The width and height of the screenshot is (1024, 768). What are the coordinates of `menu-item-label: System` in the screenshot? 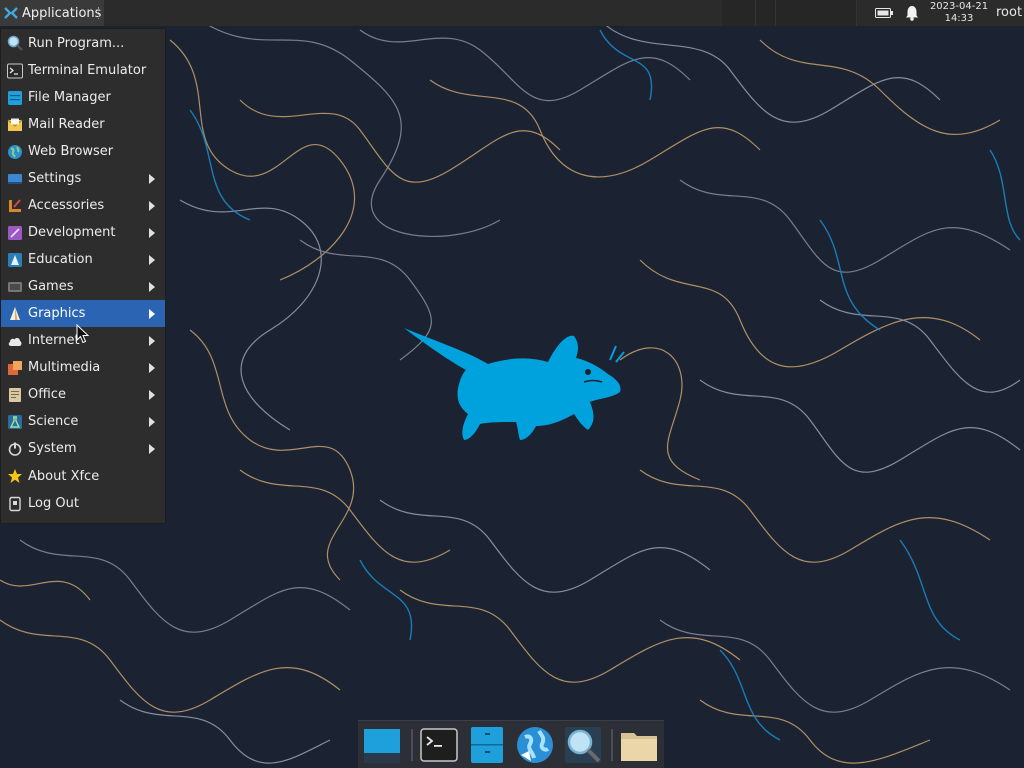 It's located at (52, 448).